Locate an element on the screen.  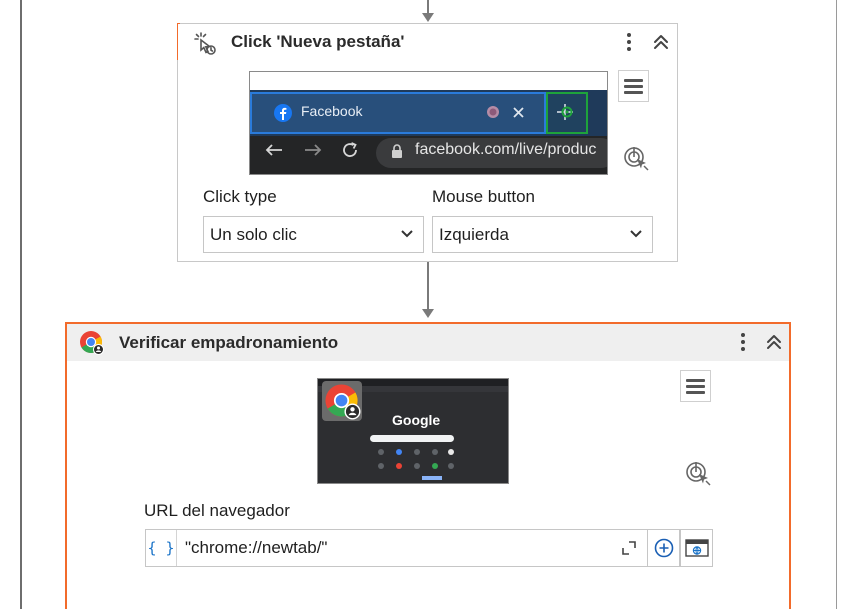
add-button is located at coordinates (663, 548).